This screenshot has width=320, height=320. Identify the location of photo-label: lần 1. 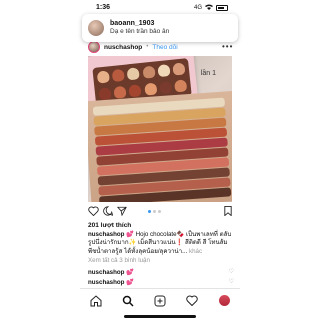
(208, 73).